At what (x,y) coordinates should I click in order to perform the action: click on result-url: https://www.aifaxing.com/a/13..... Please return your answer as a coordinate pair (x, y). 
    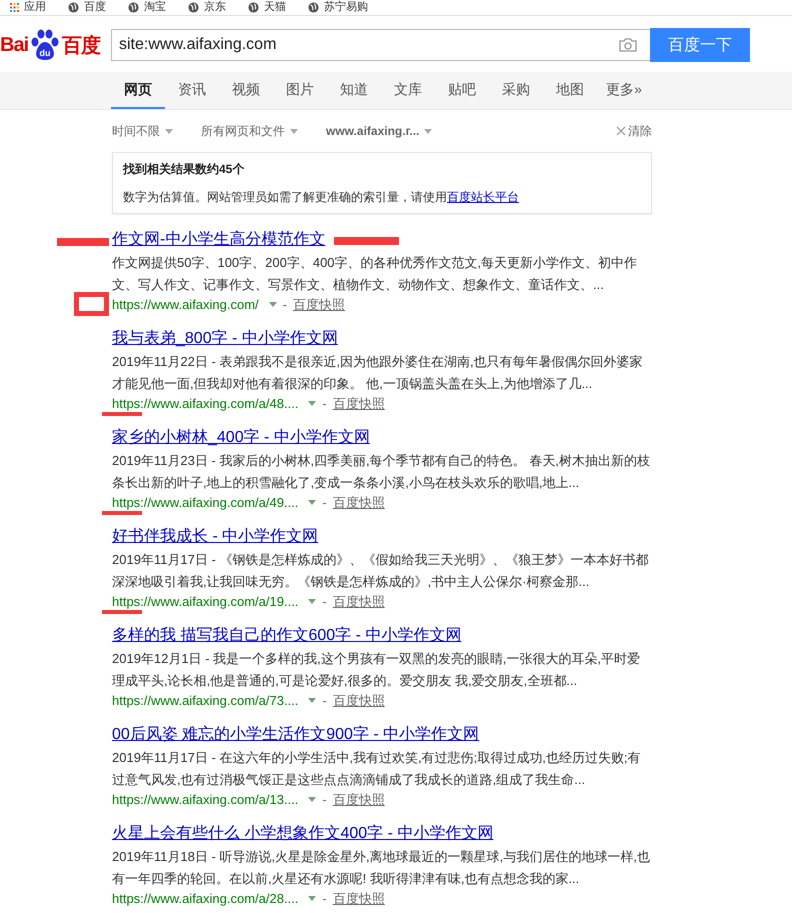
    Looking at the image, I should click on (205, 799).